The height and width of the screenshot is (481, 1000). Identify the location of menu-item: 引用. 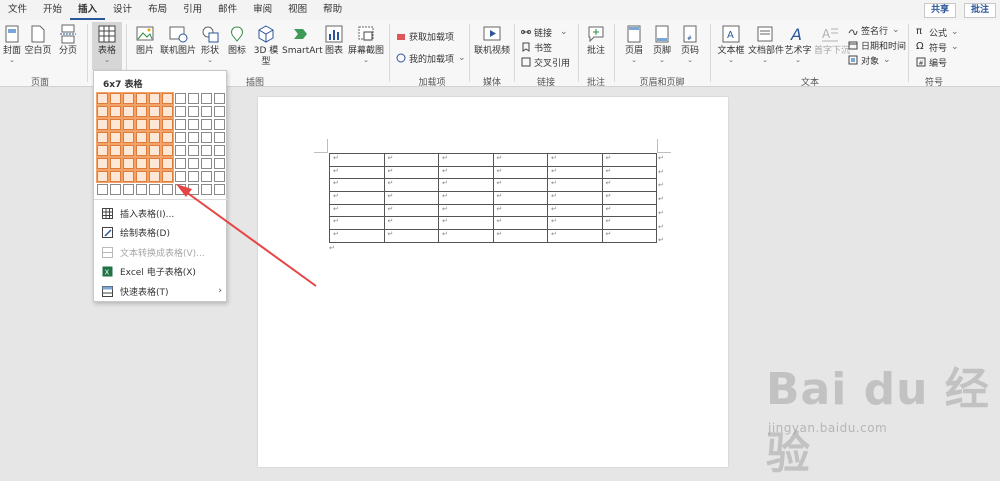
(192, 10).